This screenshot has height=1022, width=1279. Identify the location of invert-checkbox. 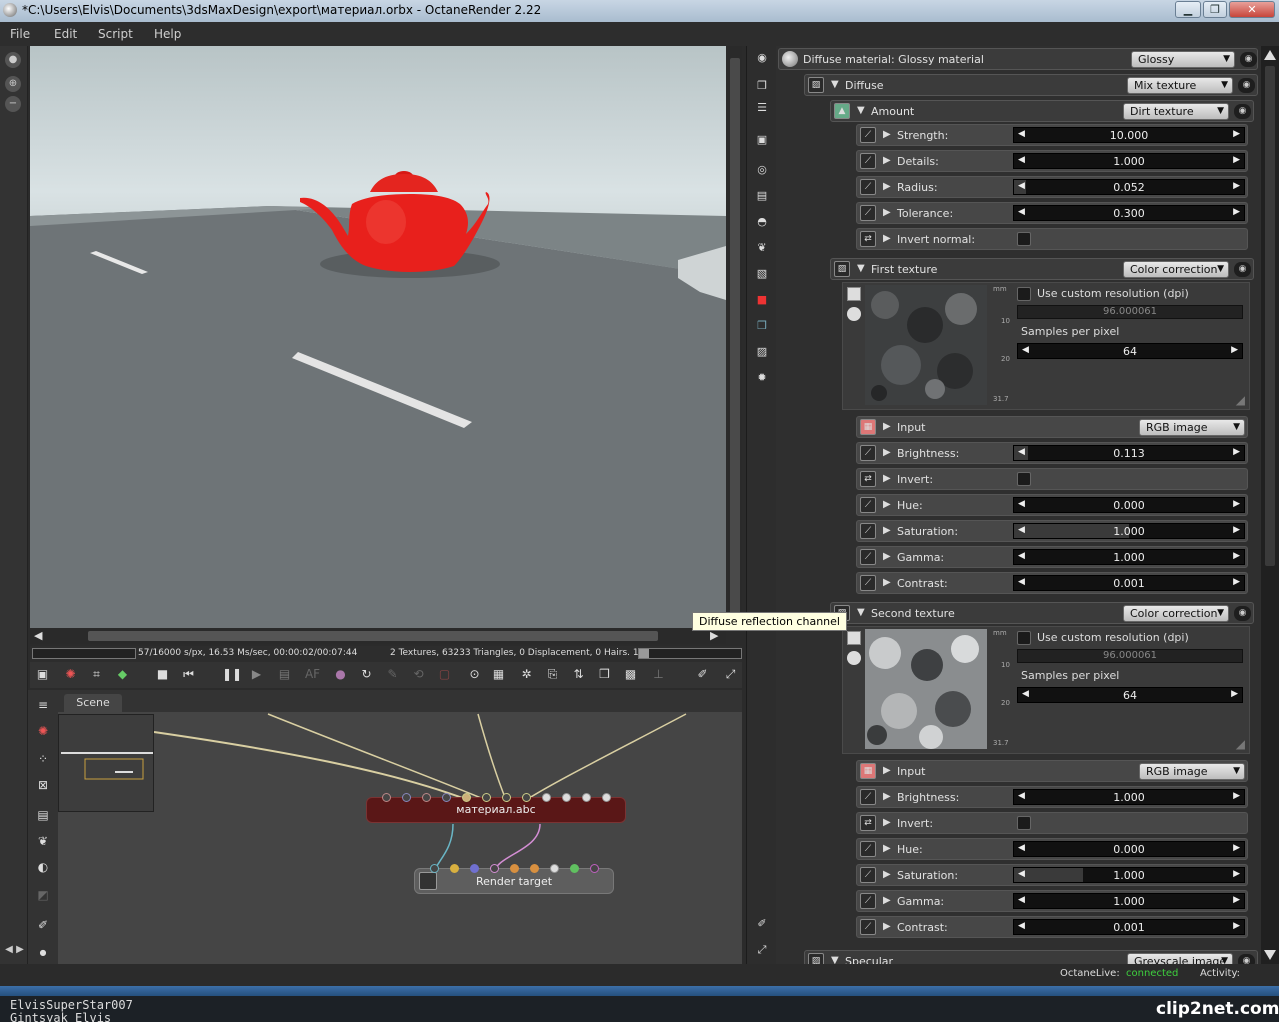
(1024, 479).